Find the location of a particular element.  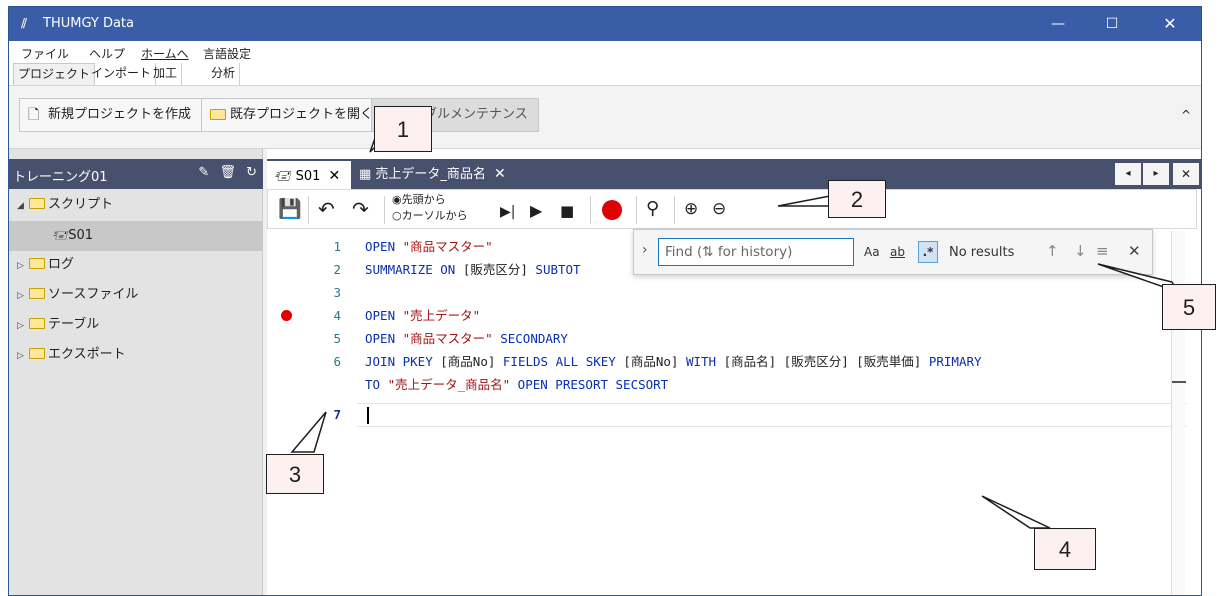

close-all-tabs-button: ✕ is located at coordinates (1186, 174).